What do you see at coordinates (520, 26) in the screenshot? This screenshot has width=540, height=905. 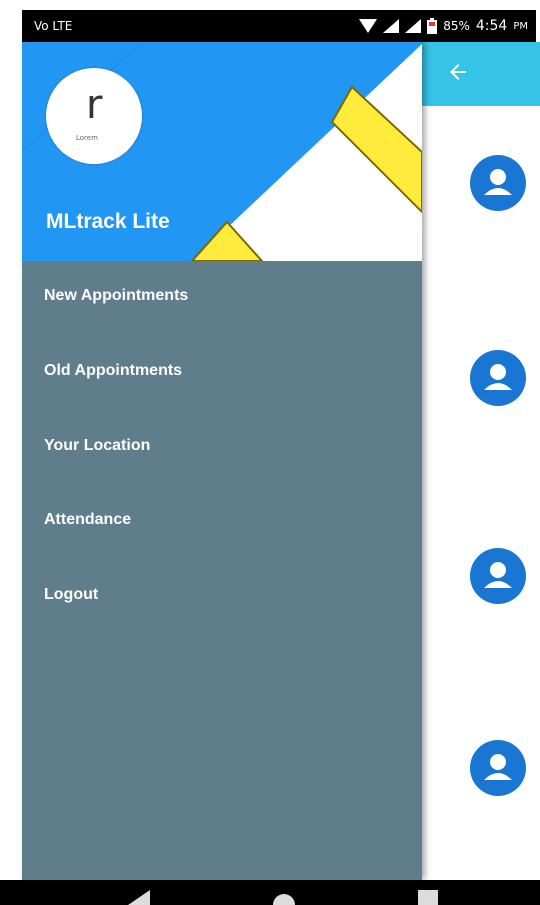 I see `clock-ampm: PM` at bounding box center [520, 26].